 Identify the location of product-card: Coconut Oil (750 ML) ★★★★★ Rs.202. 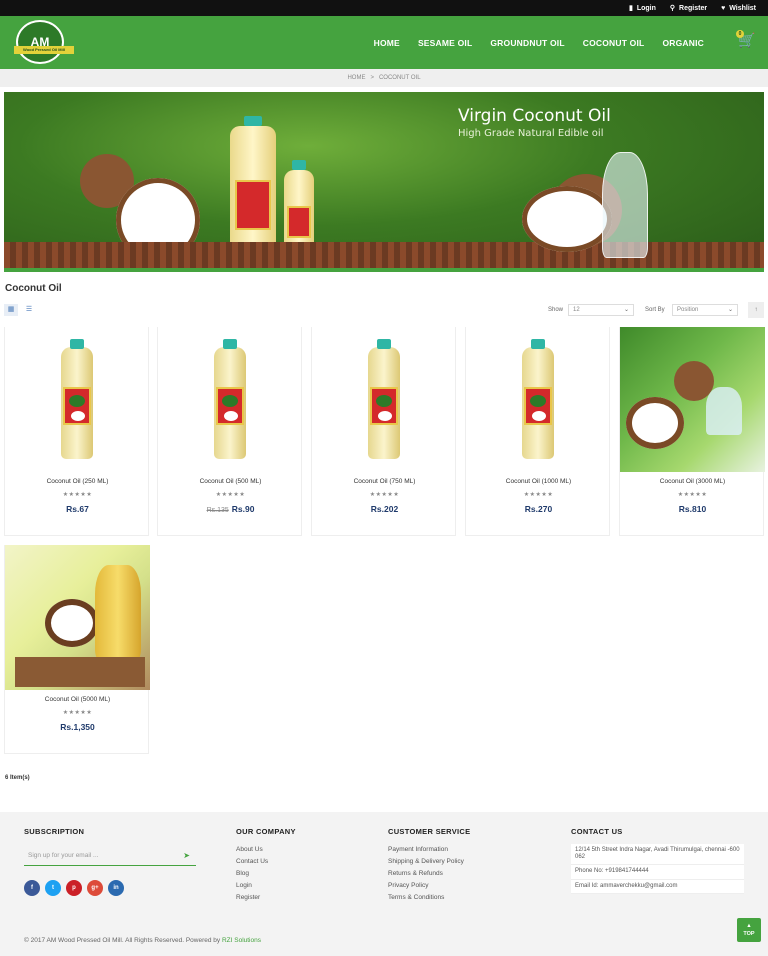
(383, 431).